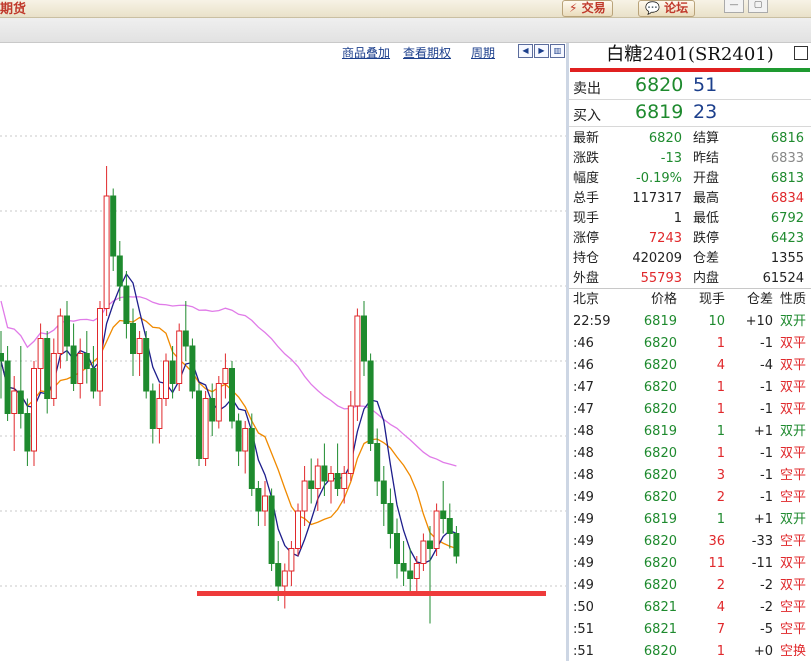  Describe the element at coordinates (541, 51) in the screenshot. I see `scroll-right-icon: ▶` at that location.